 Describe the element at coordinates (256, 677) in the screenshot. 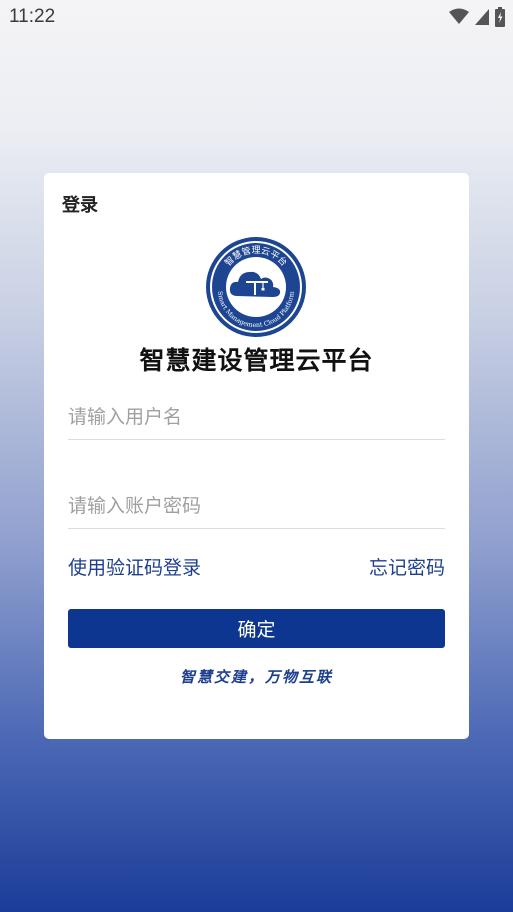

I see `slogan: 智慧交建，万物互联` at that location.